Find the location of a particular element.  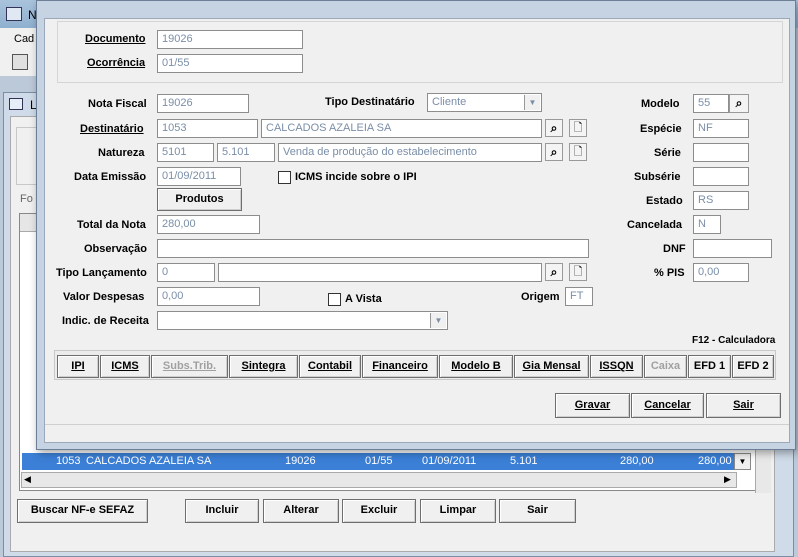

nota-fiscal-field: 19026 is located at coordinates (203, 103).